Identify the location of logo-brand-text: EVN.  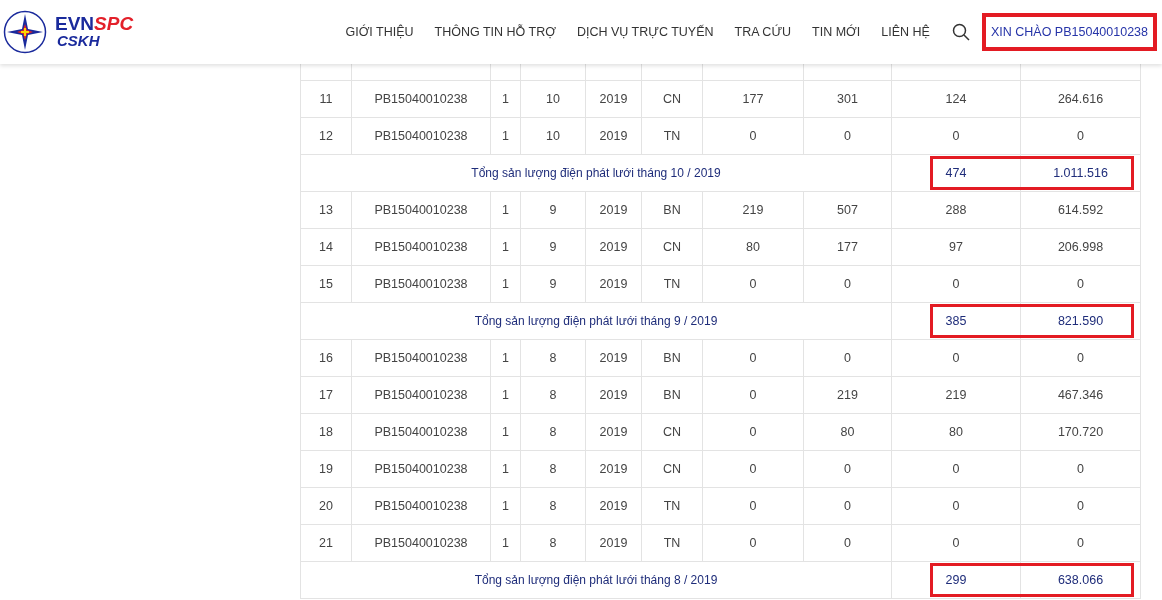
(75, 23).